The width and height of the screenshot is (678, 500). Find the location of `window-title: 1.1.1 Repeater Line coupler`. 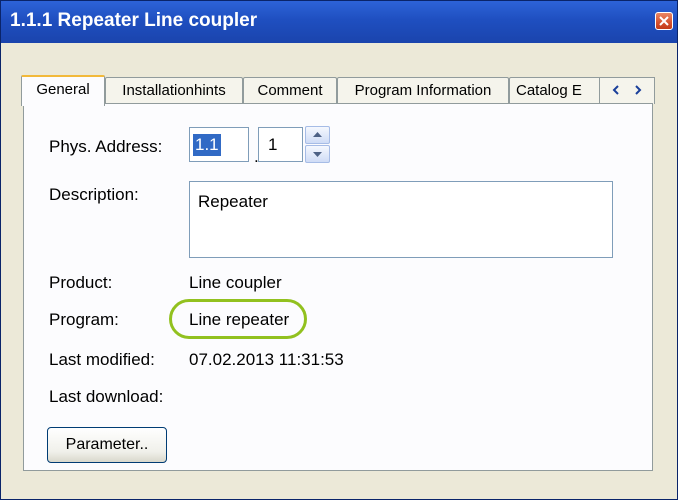

window-title: 1.1.1 Repeater Line coupler is located at coordinates (134, 20).